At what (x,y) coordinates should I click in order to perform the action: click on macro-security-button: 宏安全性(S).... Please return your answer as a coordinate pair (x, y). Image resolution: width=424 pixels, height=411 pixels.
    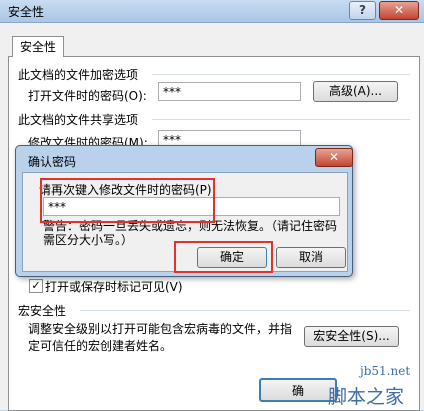
    Looking at the image, I should click on (351, 336).